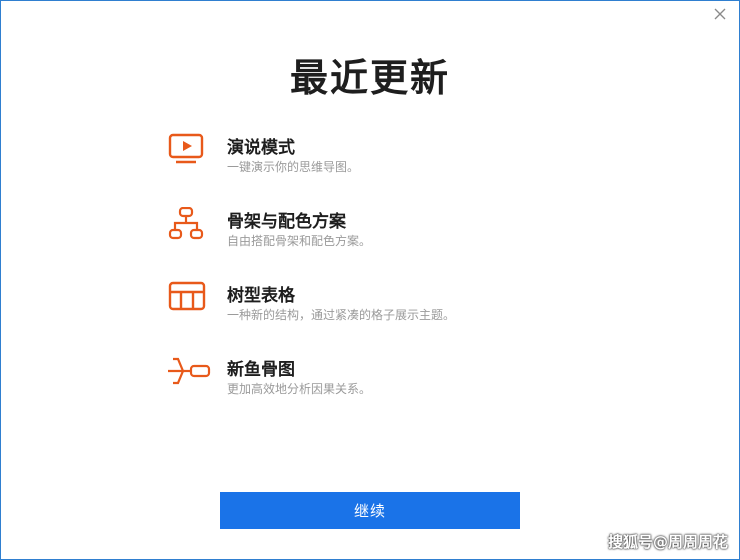  What do you see at coordinates (261, 296) in the screenshot?
I see `feature-title: 树型表格` at bounding box center [261, 296].